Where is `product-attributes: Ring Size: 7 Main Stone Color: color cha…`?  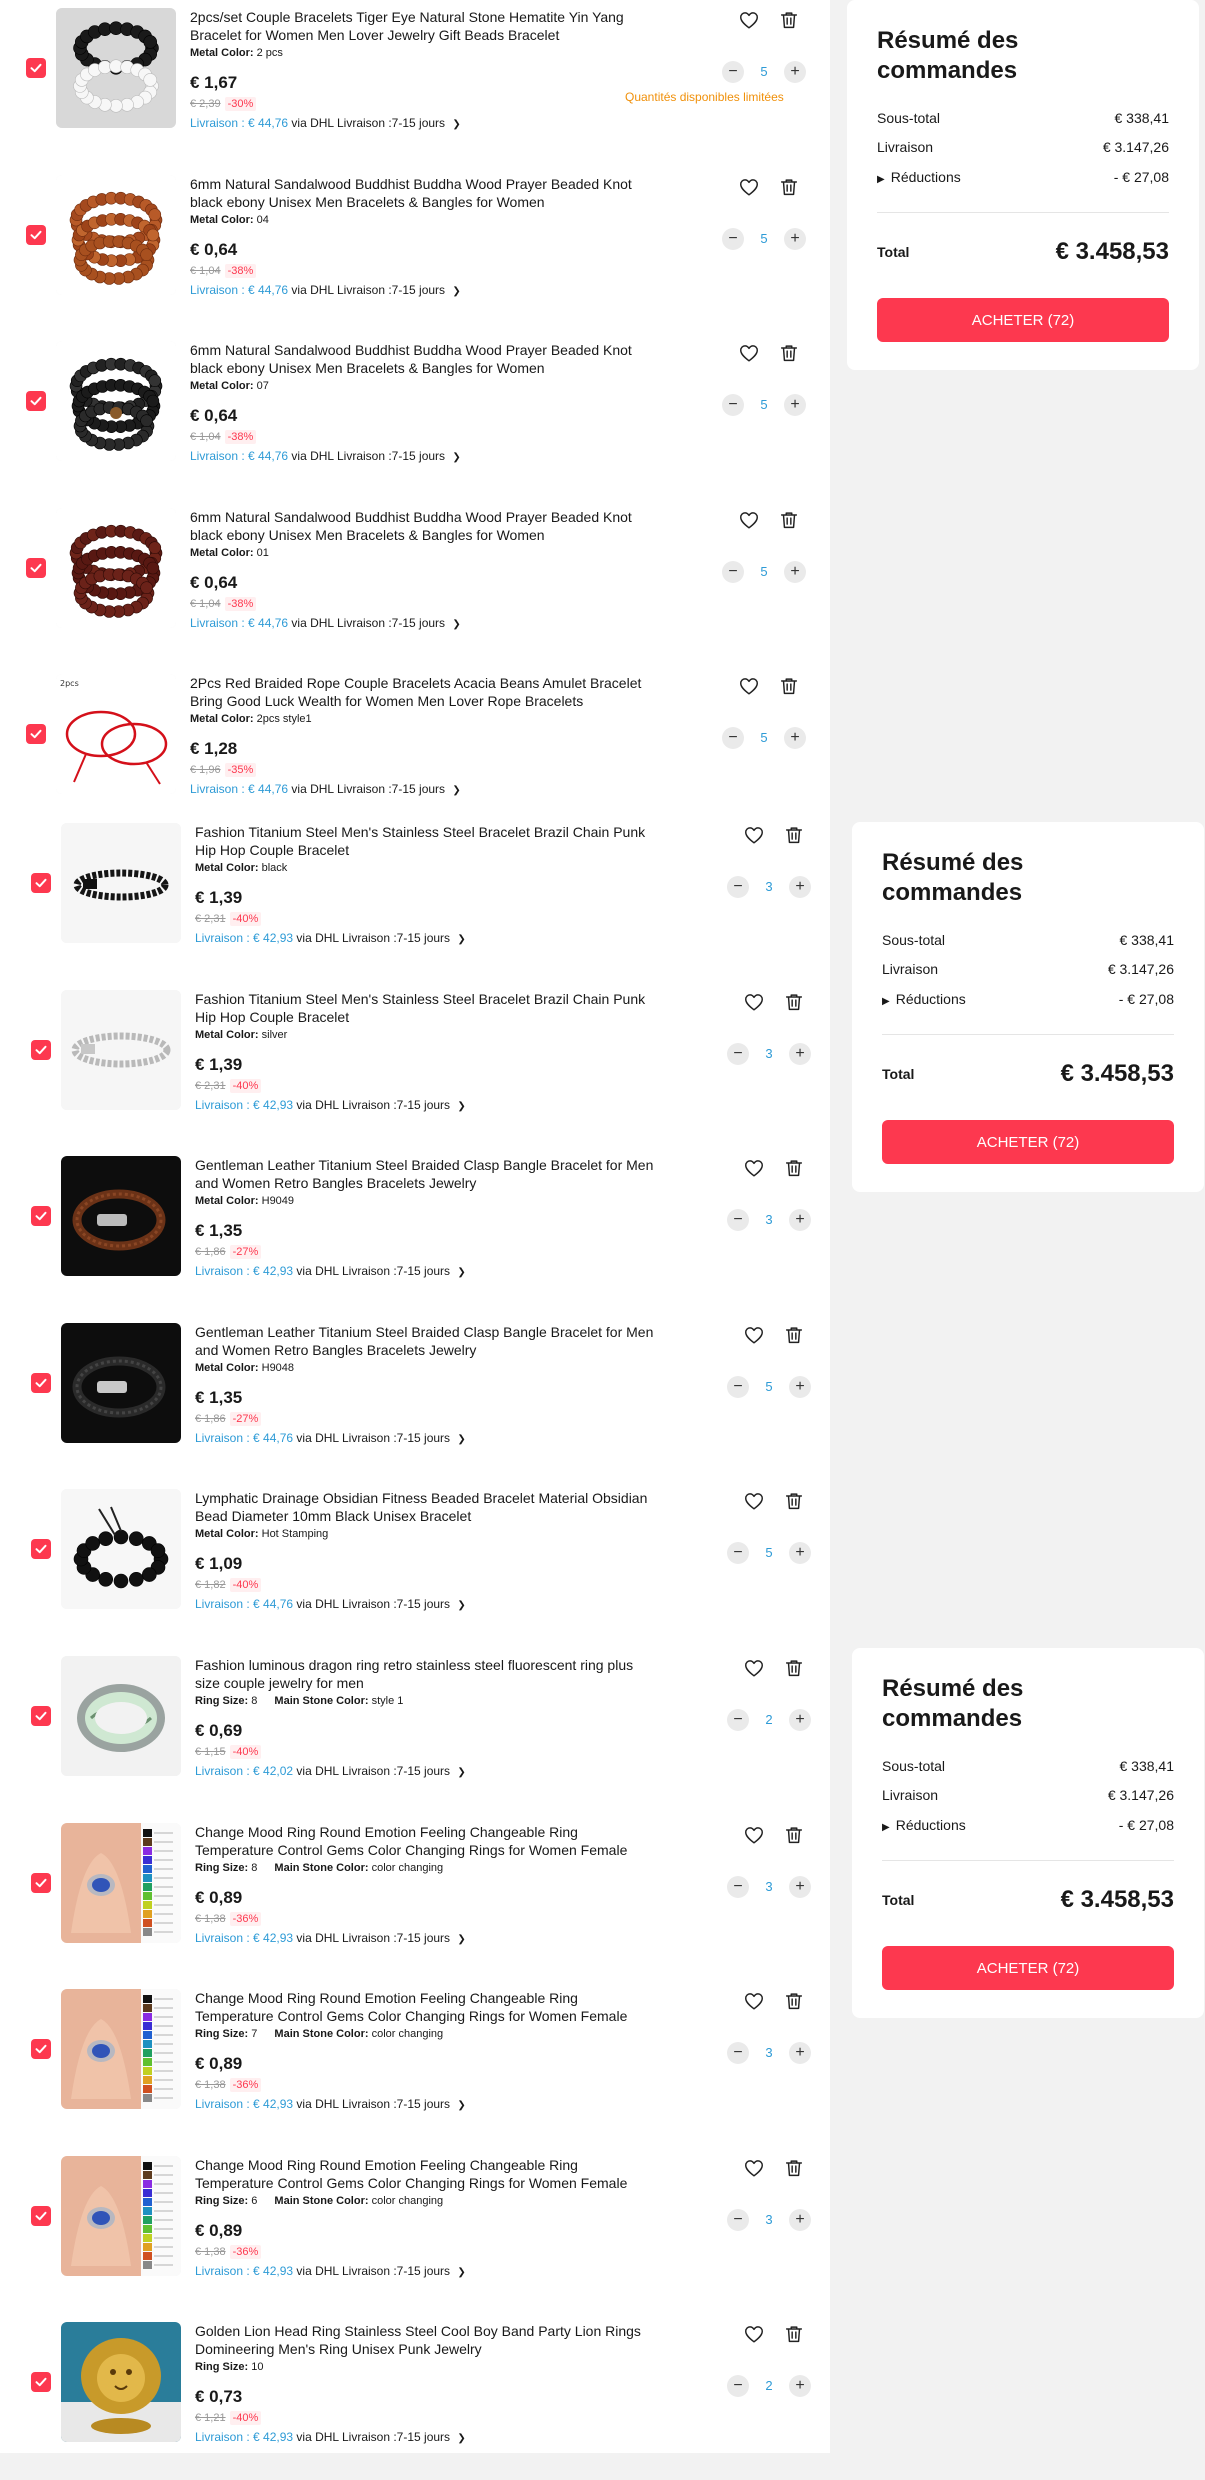
product-attributes: Ring Size: 7 Main Stone Color: color cha… is located at coordinates (425, 2034).